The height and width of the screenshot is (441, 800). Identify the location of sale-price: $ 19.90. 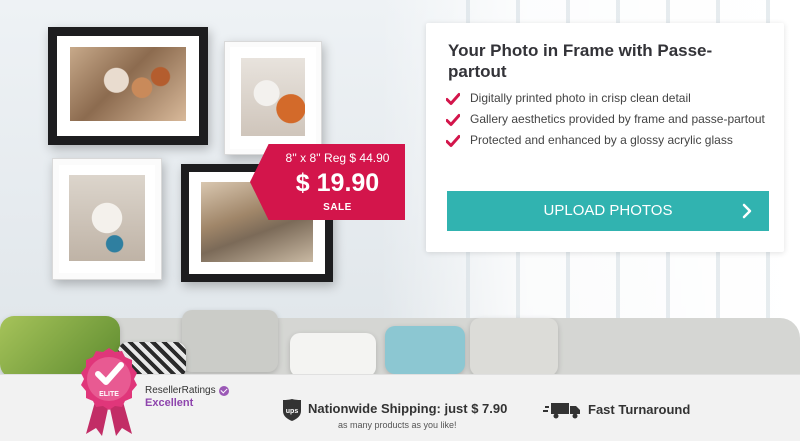
(337, 183).